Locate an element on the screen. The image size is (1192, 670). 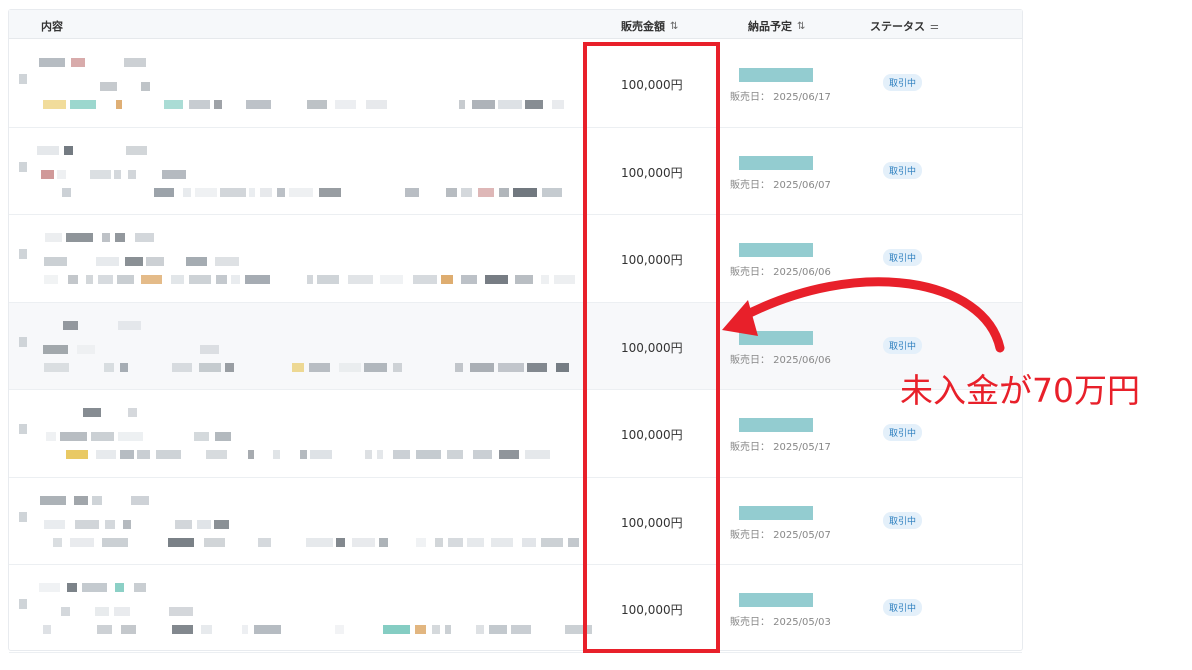
arrow-curve is located at coordinates (870, 315).